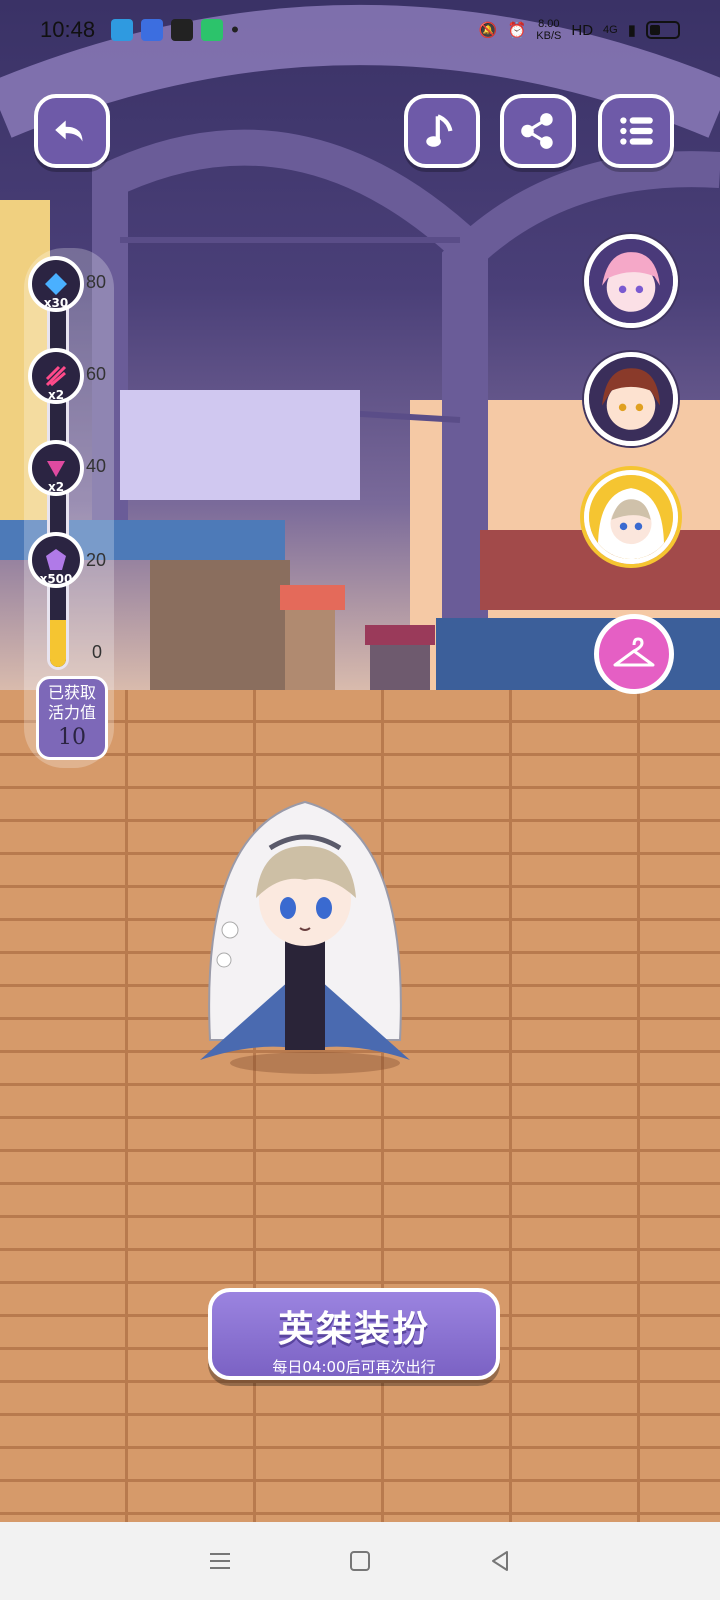 Image resolution: width=720 pixels, height=1600 pixels. I want to click on chibi-character, so click(305, 930).